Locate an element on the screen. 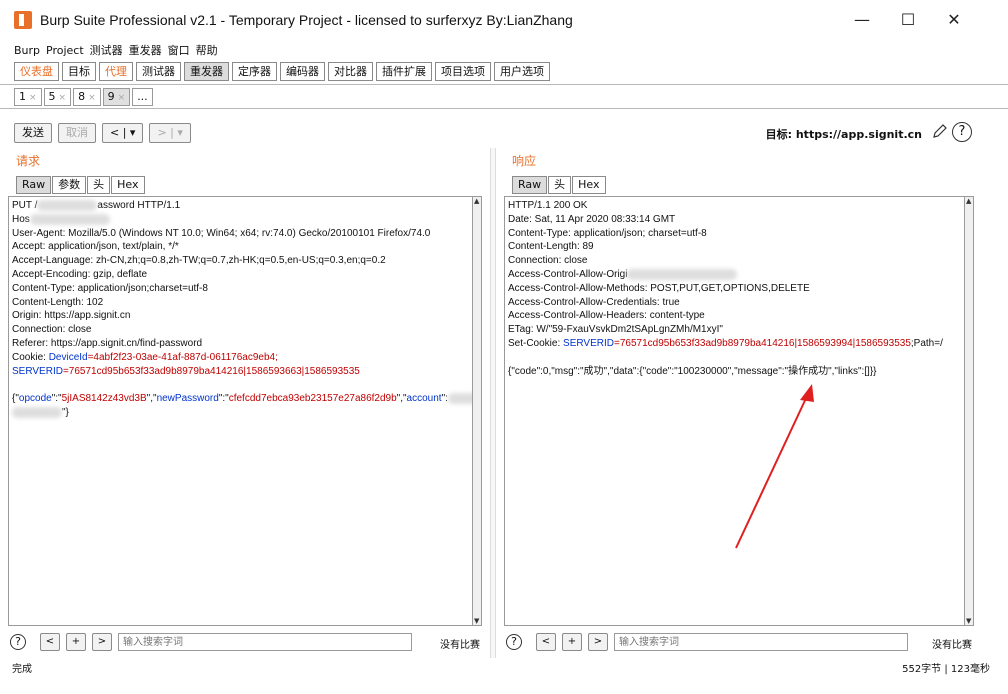 The image size is (1008, 694). redacted-path is located at coordinates (67, 205).